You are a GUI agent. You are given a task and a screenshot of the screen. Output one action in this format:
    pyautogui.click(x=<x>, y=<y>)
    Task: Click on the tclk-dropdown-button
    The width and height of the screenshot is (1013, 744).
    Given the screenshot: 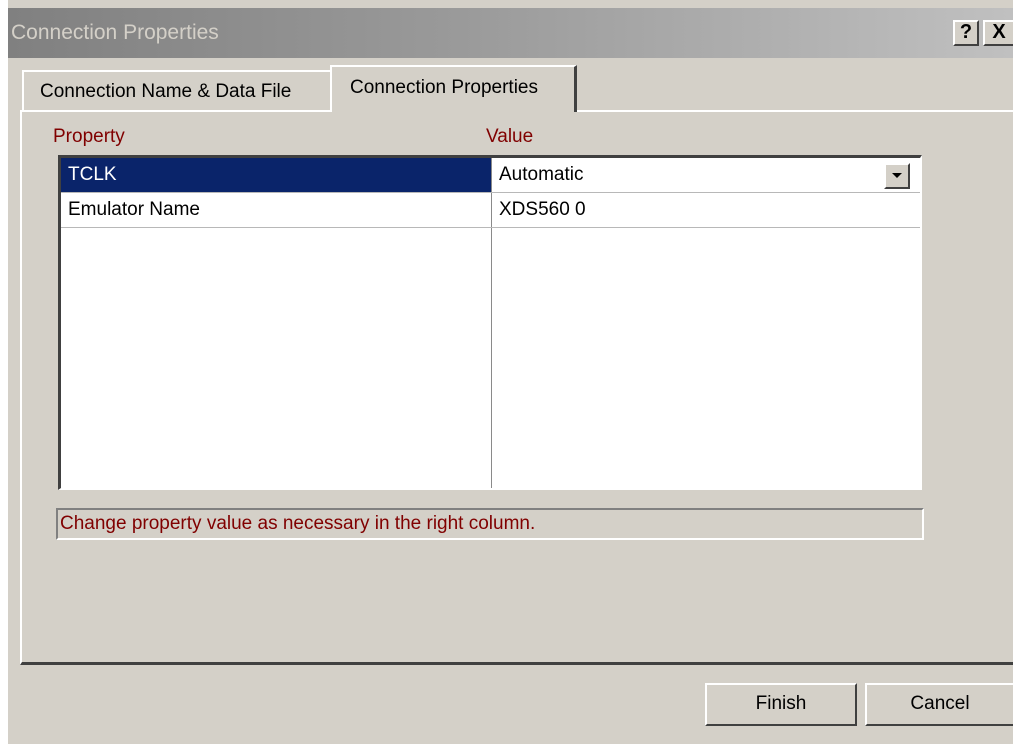 What is the action you would take?
    pyautogui.click(x=897, y=176)
    